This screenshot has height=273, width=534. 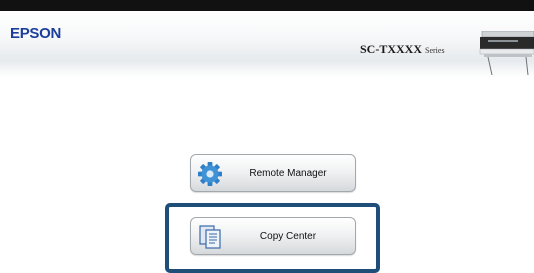 What do you see at coordinates (267, 5) in the screenshot?
I see `top-bar` at bounding box center [267, 5].